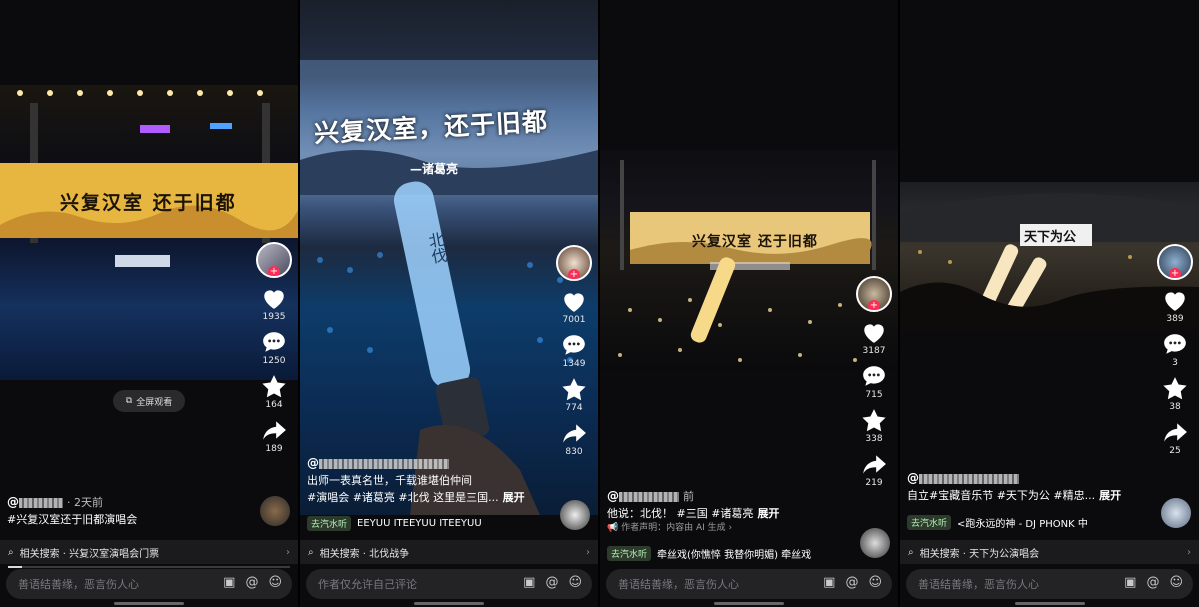 Image resolution: width=1199 pixels, height=607 pixels. Describe the element at coordinates (274, 449) in the screenshot. I see `share-count: 189` at that location.